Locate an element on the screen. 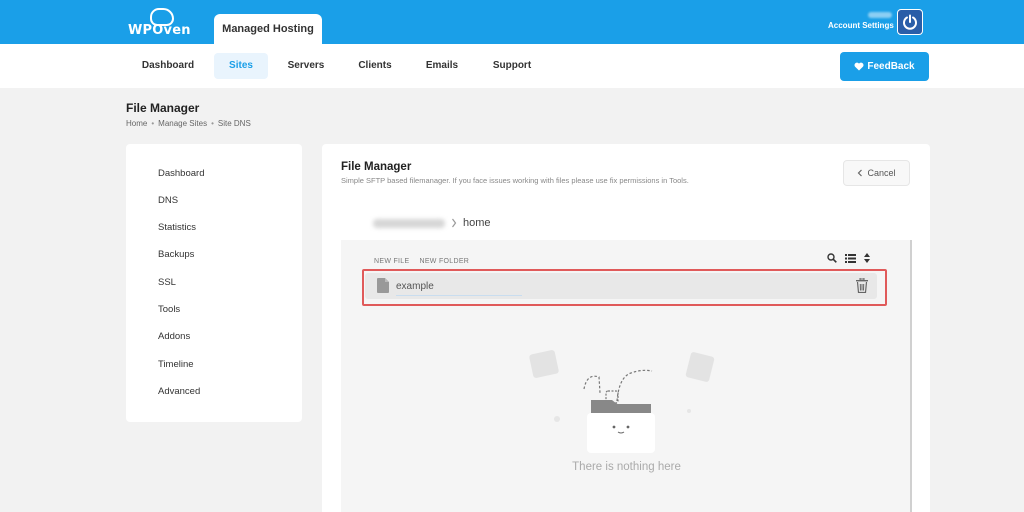 The width and height of the screenshot is (1024, 512). empty-state-message: There is nothing here is located at coordinates (626, 467).